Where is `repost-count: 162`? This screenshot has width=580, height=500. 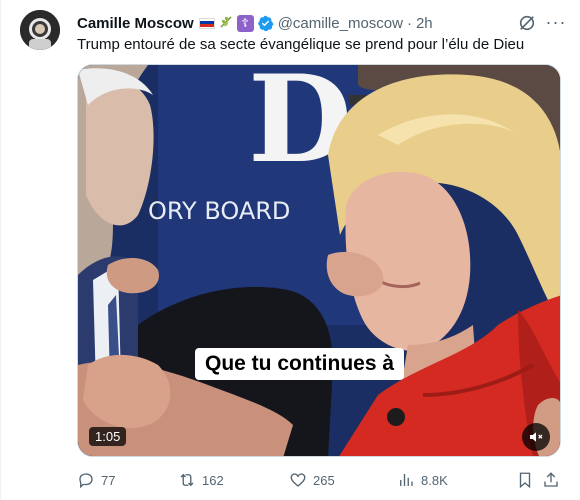
repost-count: 162 is located at coordinates (213, 480).